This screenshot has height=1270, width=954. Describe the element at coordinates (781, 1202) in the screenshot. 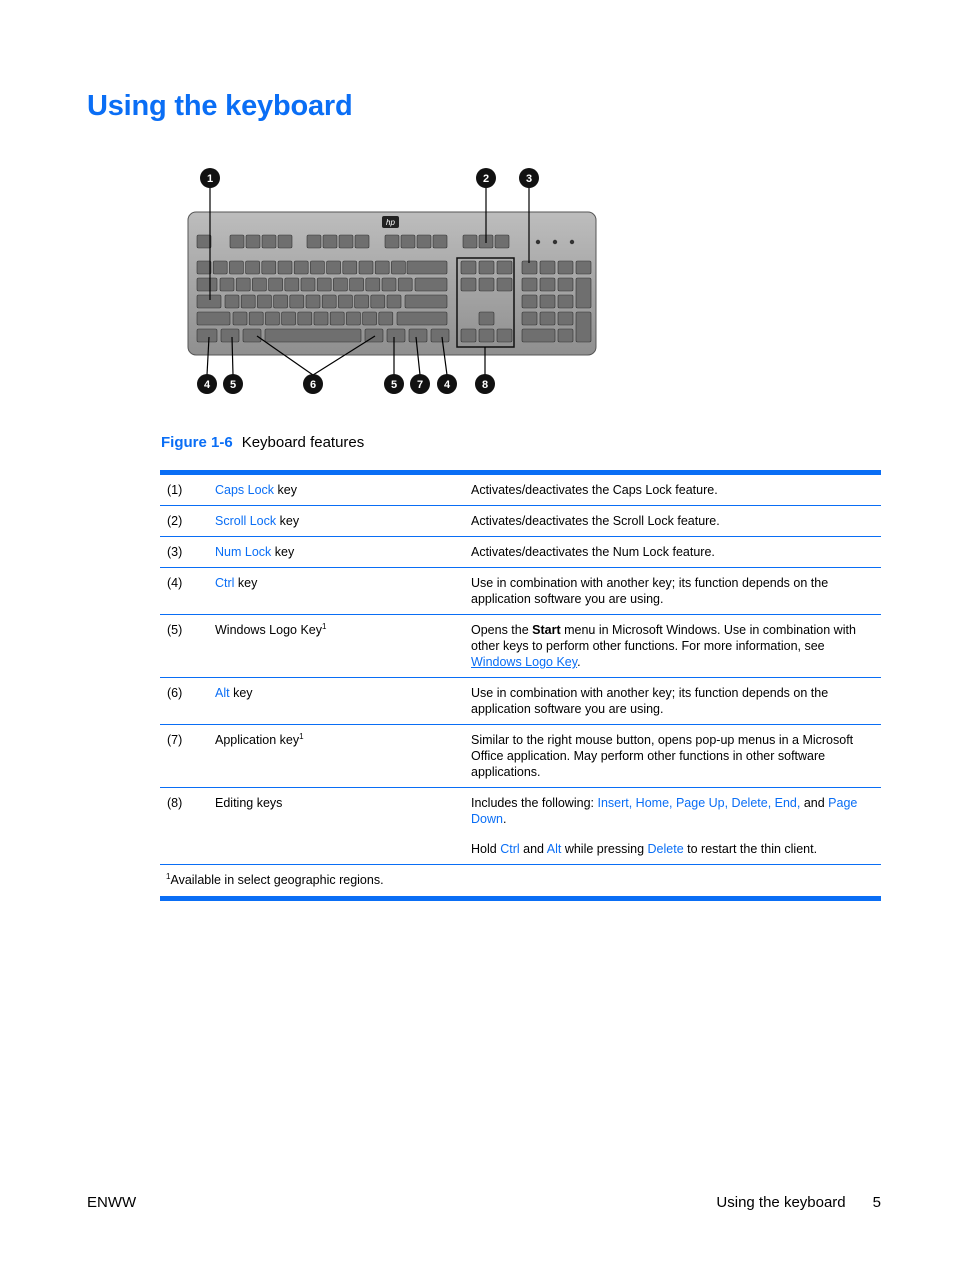

I see `footer-section: Using the keyboard` at that location.